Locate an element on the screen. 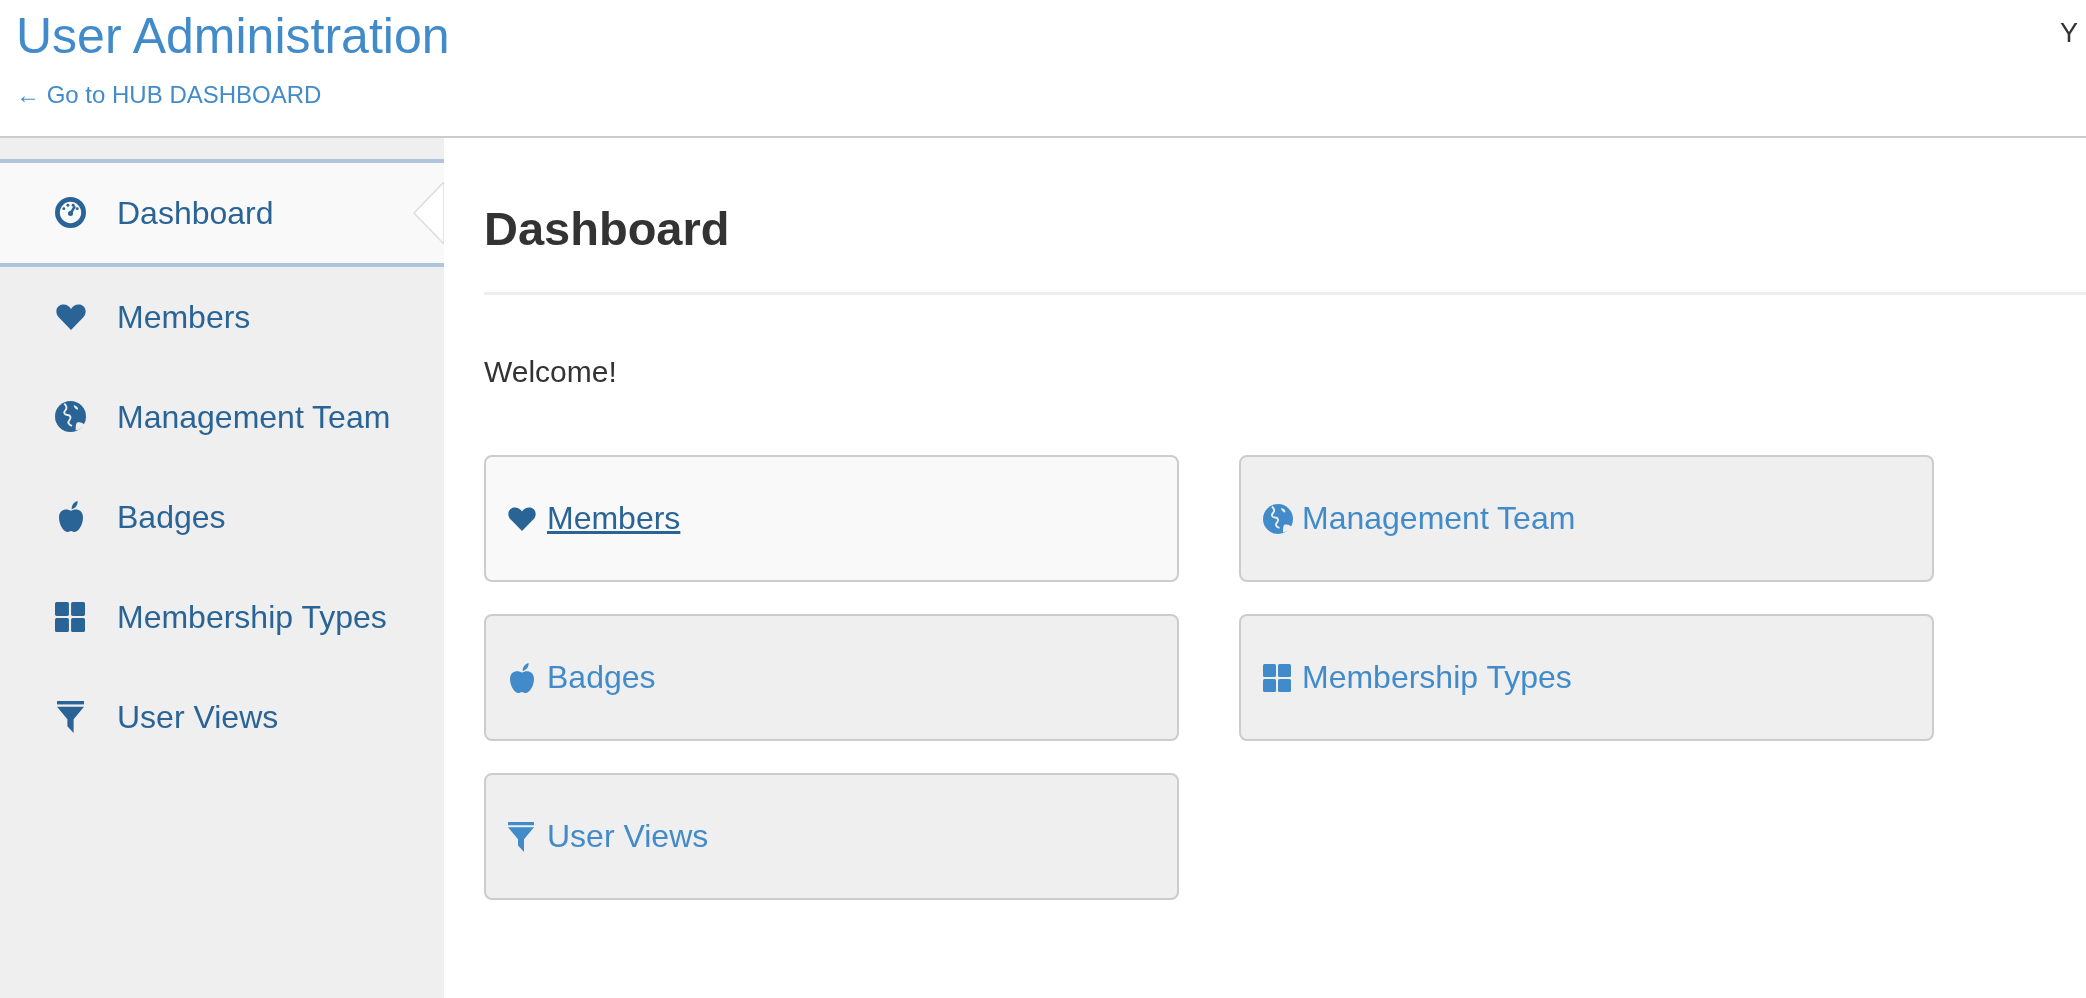 The image size is (2086, 998). sidebar-item: Members is located at coordinates (222, 316).